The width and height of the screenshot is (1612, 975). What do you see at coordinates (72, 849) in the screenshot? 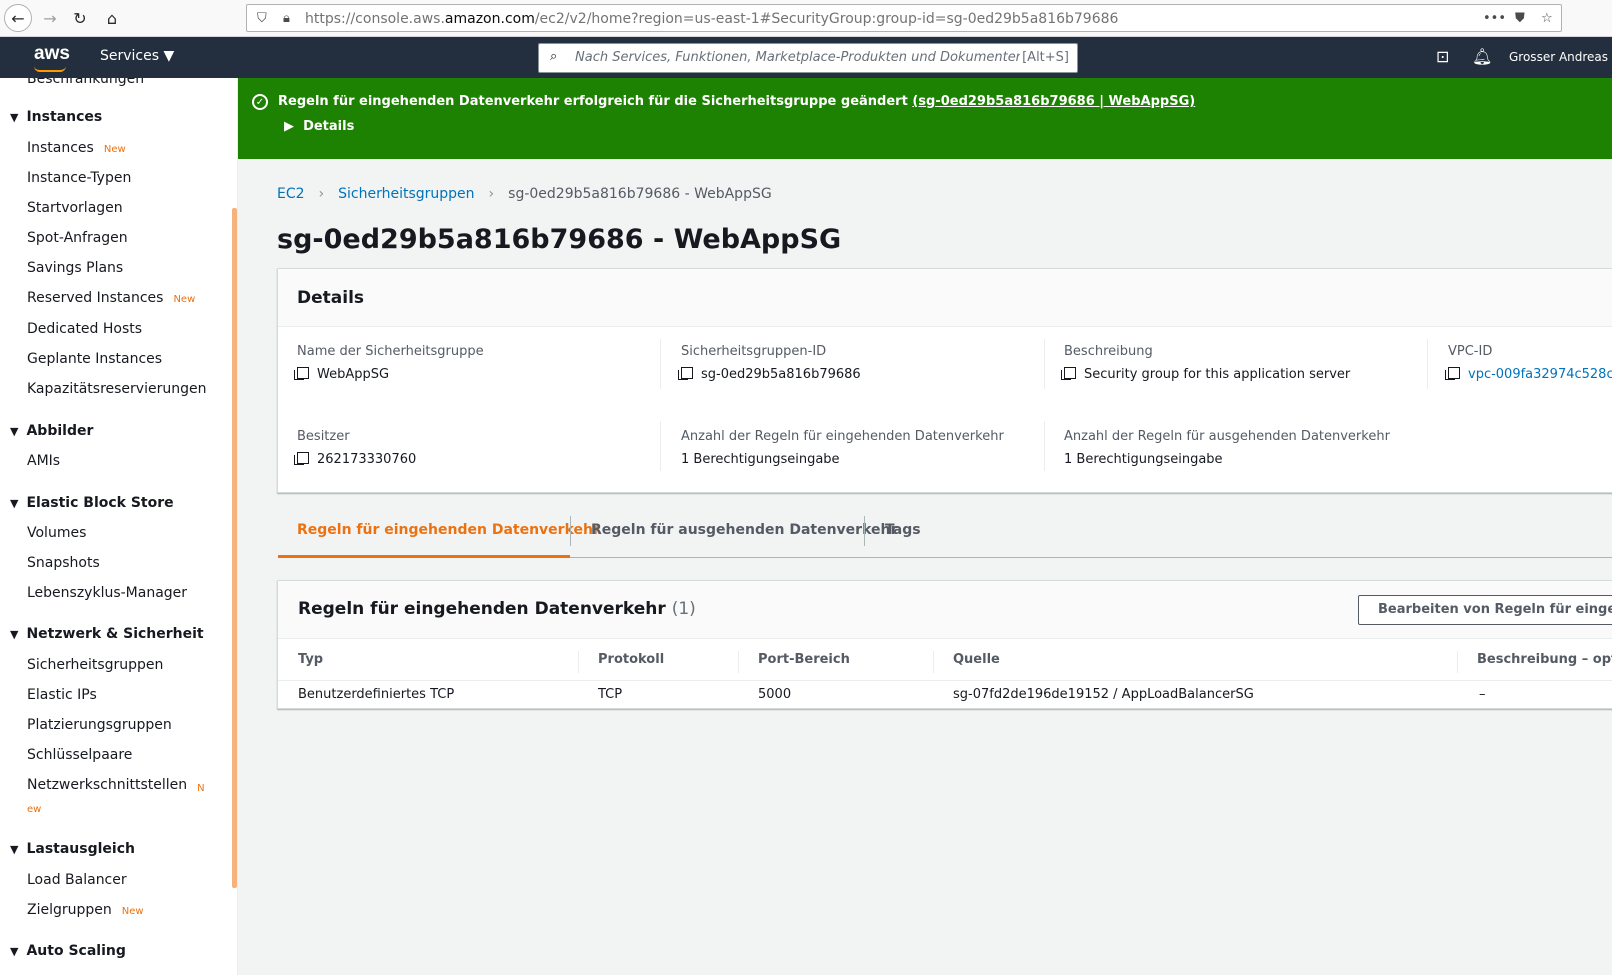
I see `sidebar-group-load-balancing: ▼ Lastausgleich` at bounding box center [72, 849].